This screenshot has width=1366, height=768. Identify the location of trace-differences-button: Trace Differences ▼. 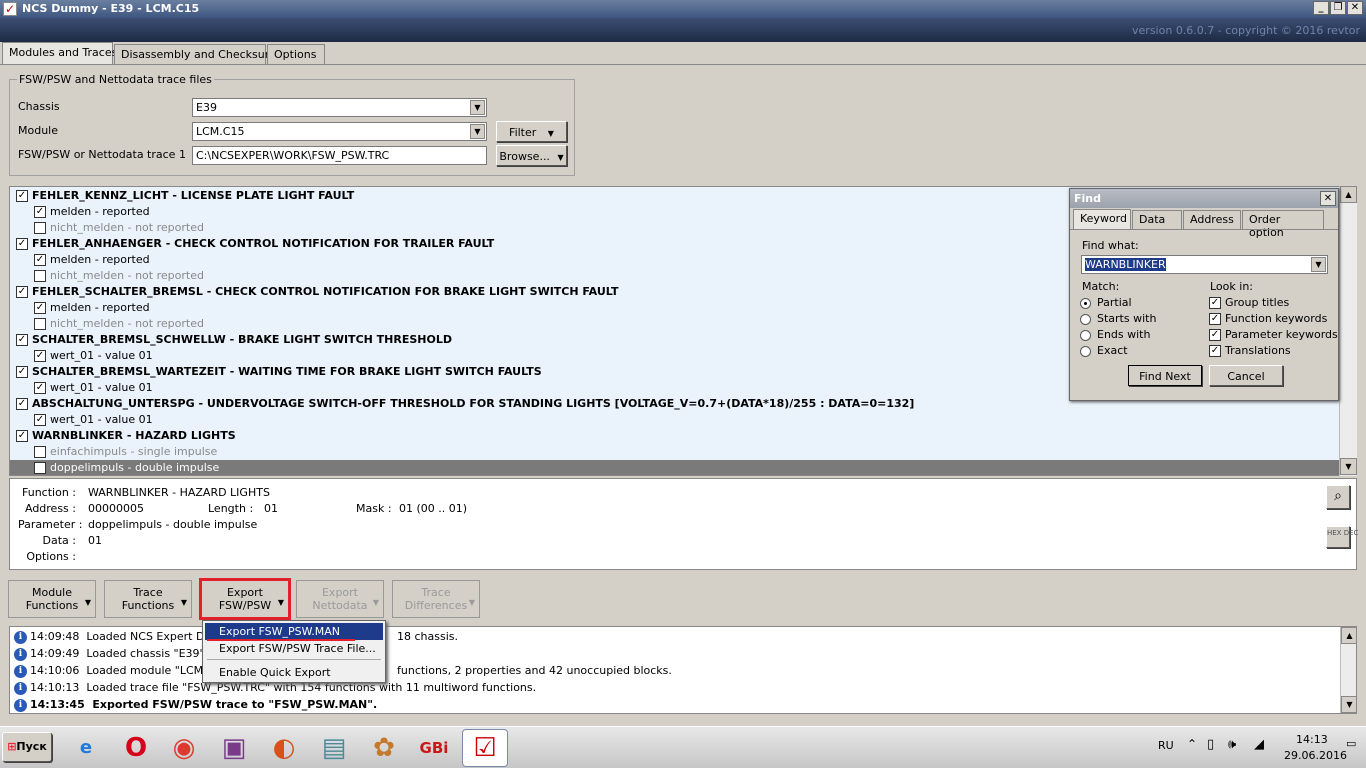
(436, 599).